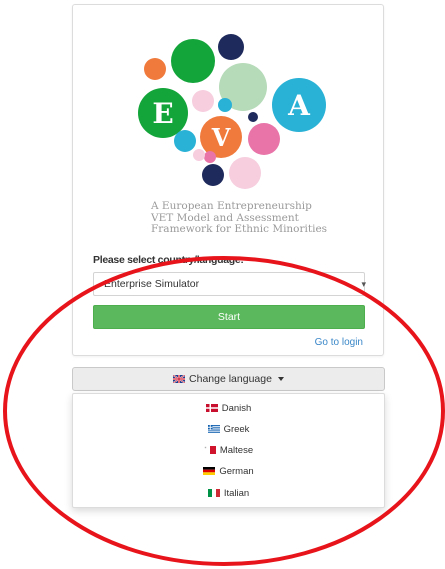  What do you see at coordinates (236, 493) in the screenshot?
I see `language-option-label: Italian` at bounding box center [236, 493].